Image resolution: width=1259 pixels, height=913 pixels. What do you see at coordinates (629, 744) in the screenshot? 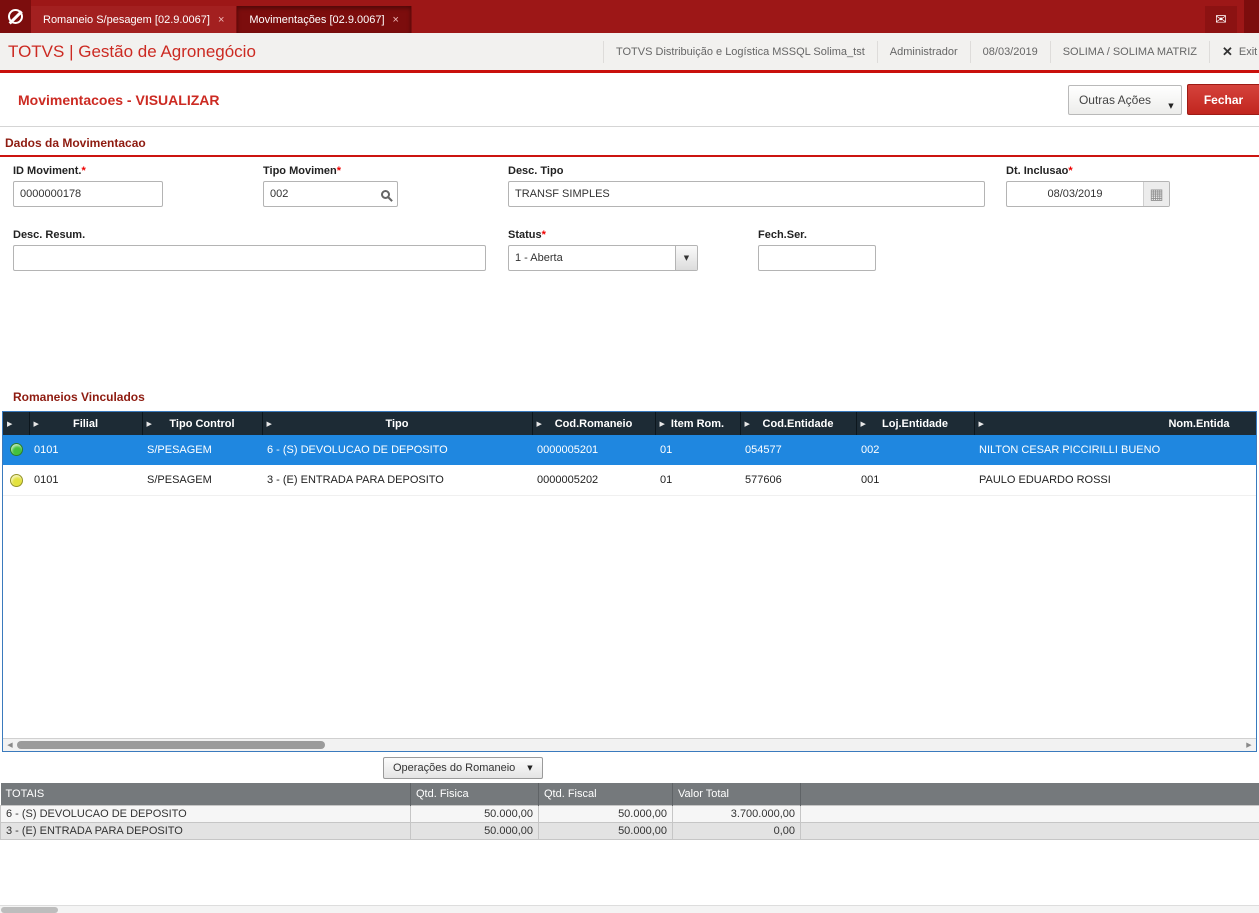
I see `grid-horizontal-scrollbar: ◀ ▶` at bounding box center [629, 744].